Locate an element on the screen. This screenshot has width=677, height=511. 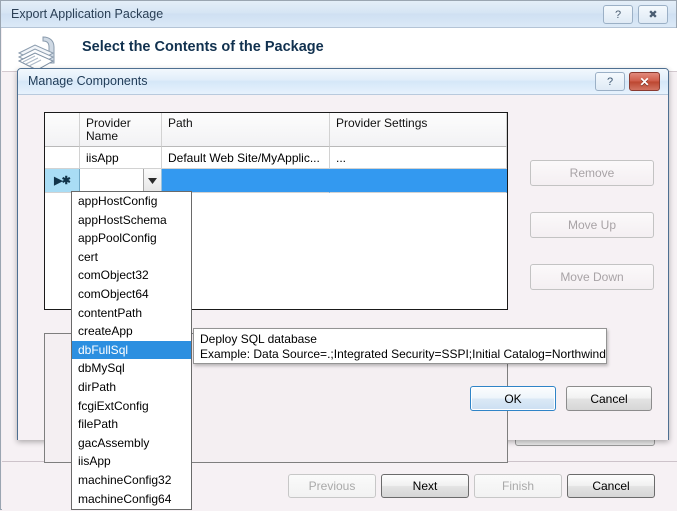
dropdown-item: appPoolConfig is located at coordinates (131, 238).